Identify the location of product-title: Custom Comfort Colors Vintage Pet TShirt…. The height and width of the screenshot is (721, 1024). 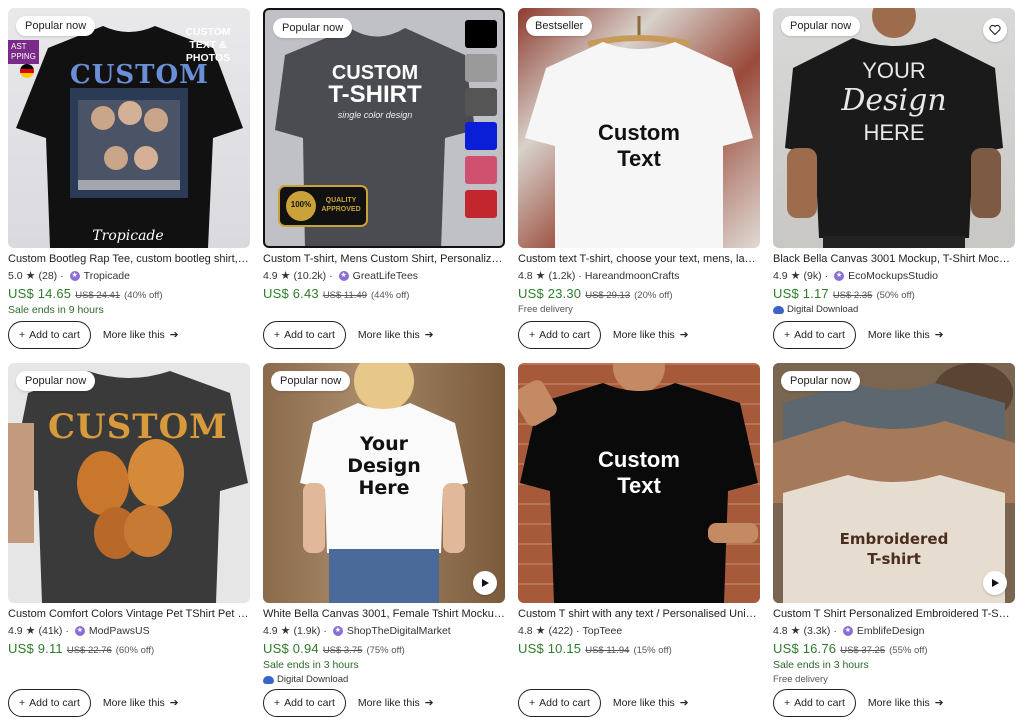
(129, 614).